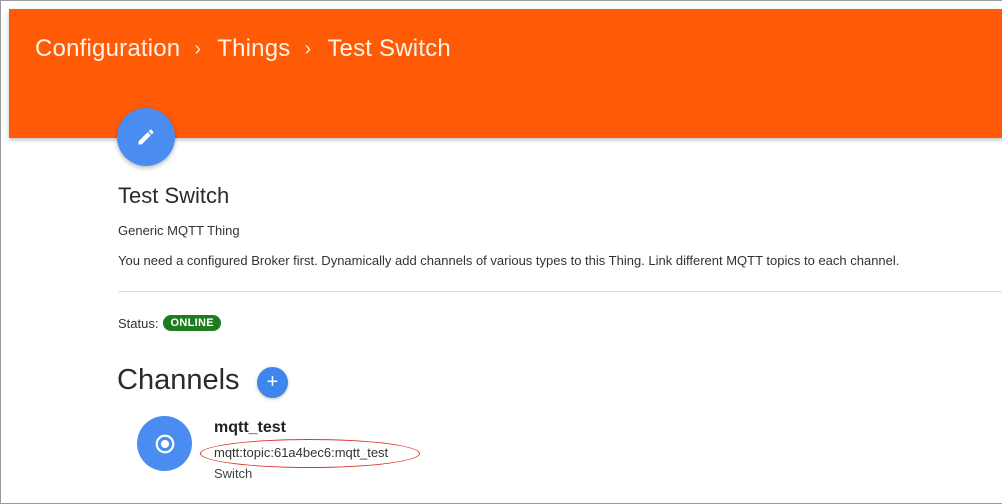  I want to click on breadcrumb: Configuration › Things › Test Switch, so click(243, 49).